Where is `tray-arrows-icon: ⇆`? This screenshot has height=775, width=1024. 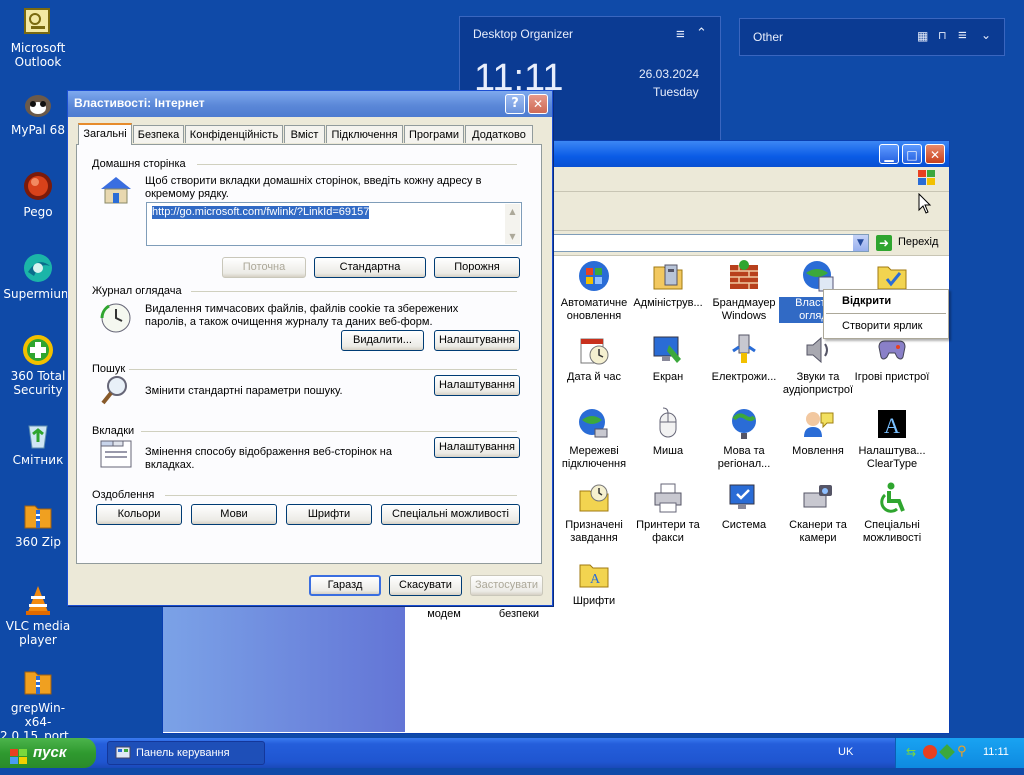 tray-arrows-icon: ⇆ is located at coordinates (911, 752).